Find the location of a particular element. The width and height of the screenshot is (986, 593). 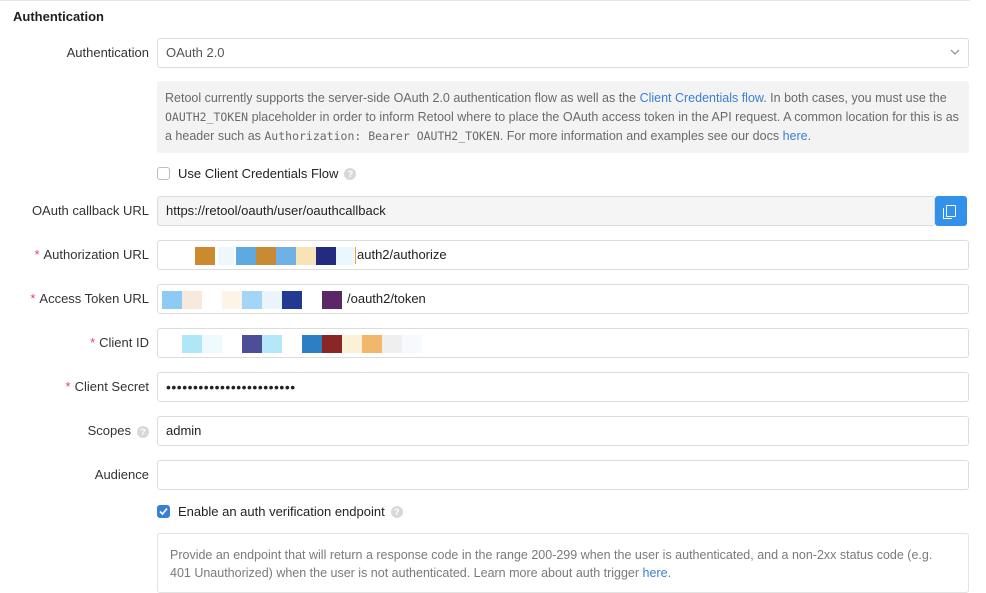

client-credentials-label: Use Client Credentials Flow is located at coordinates (258, 173).